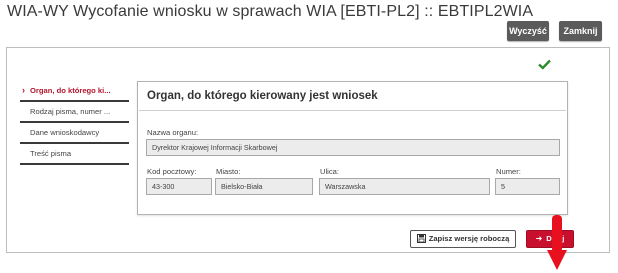 This screenshot has width=618, height=273. What do you see at coordinates (179, 186) in the screenshot?
I see `postal-code-field: 43-300` at bounding box center [179, 186].